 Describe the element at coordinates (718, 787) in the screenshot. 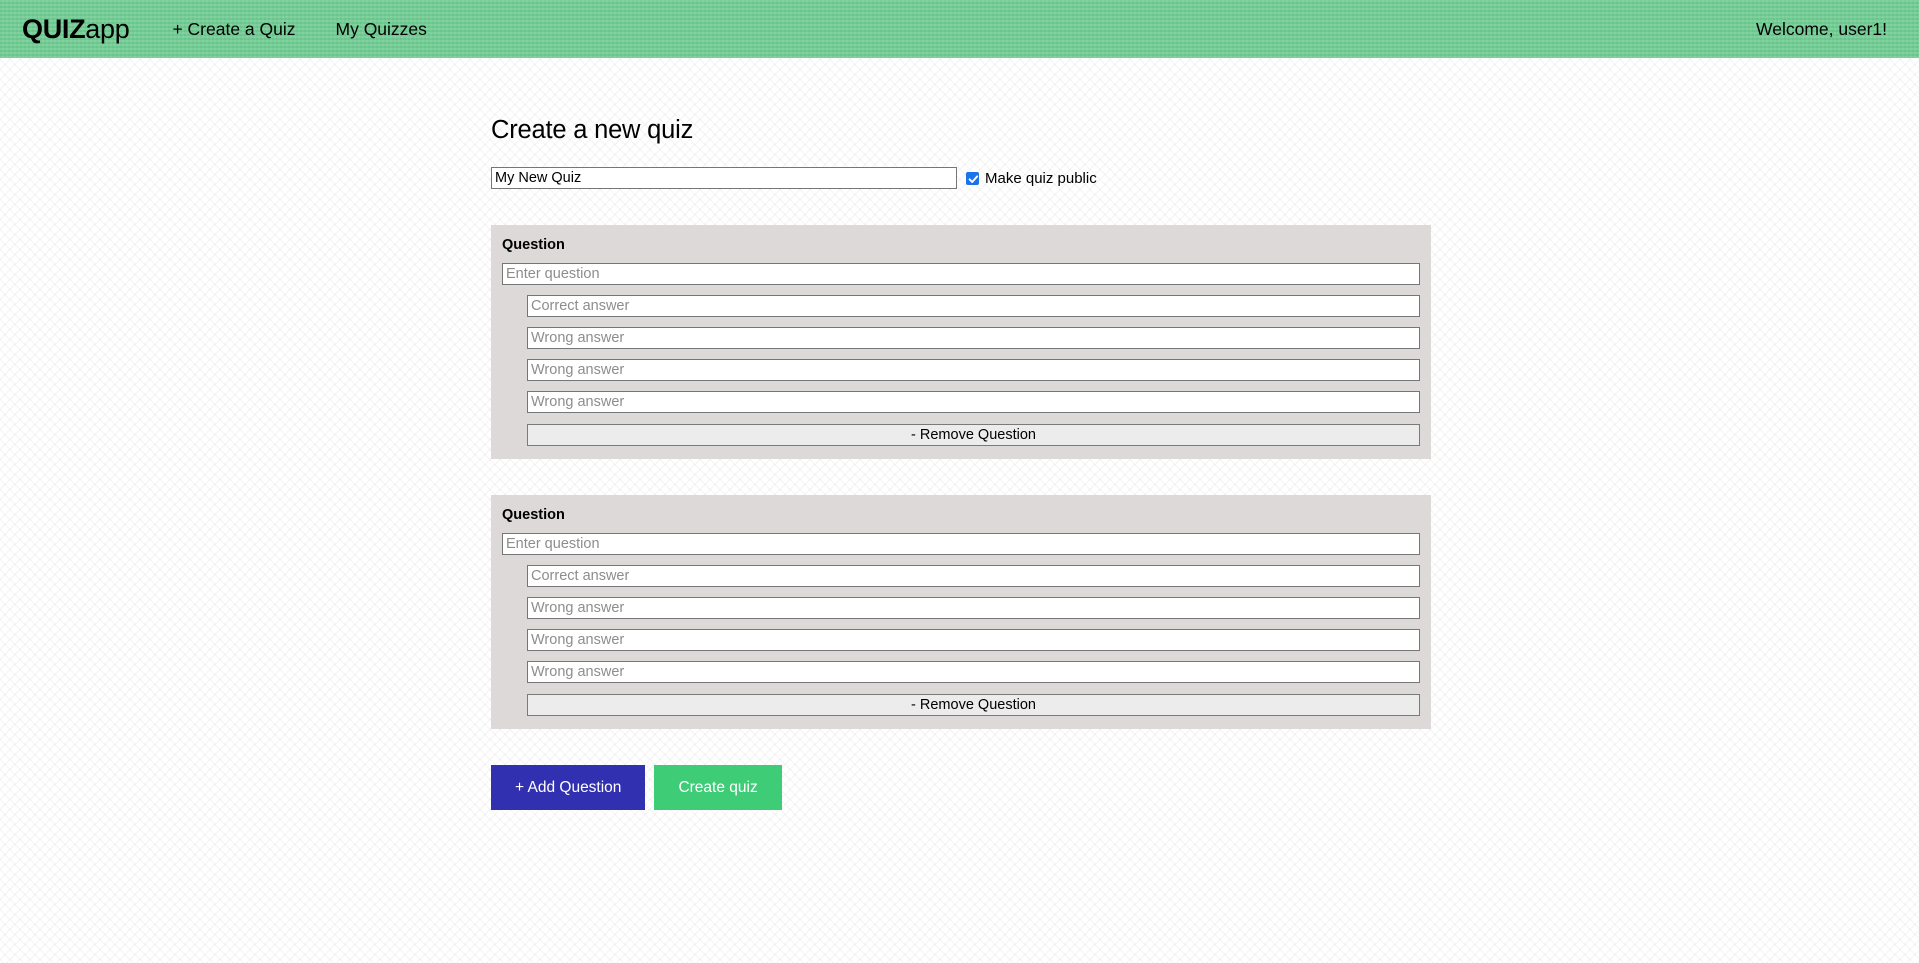

I see `create-quiz-button: Create quiz` at that location.